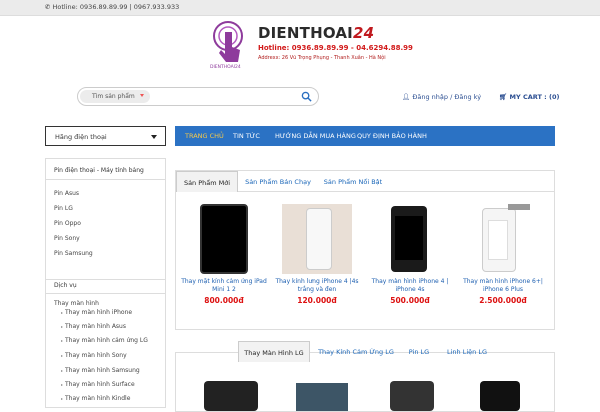 This screenshot has height=412, width=600. I want to click on product-name: Thay màn hình iPhone 4 | iPhone 4s, so click(410, 286).